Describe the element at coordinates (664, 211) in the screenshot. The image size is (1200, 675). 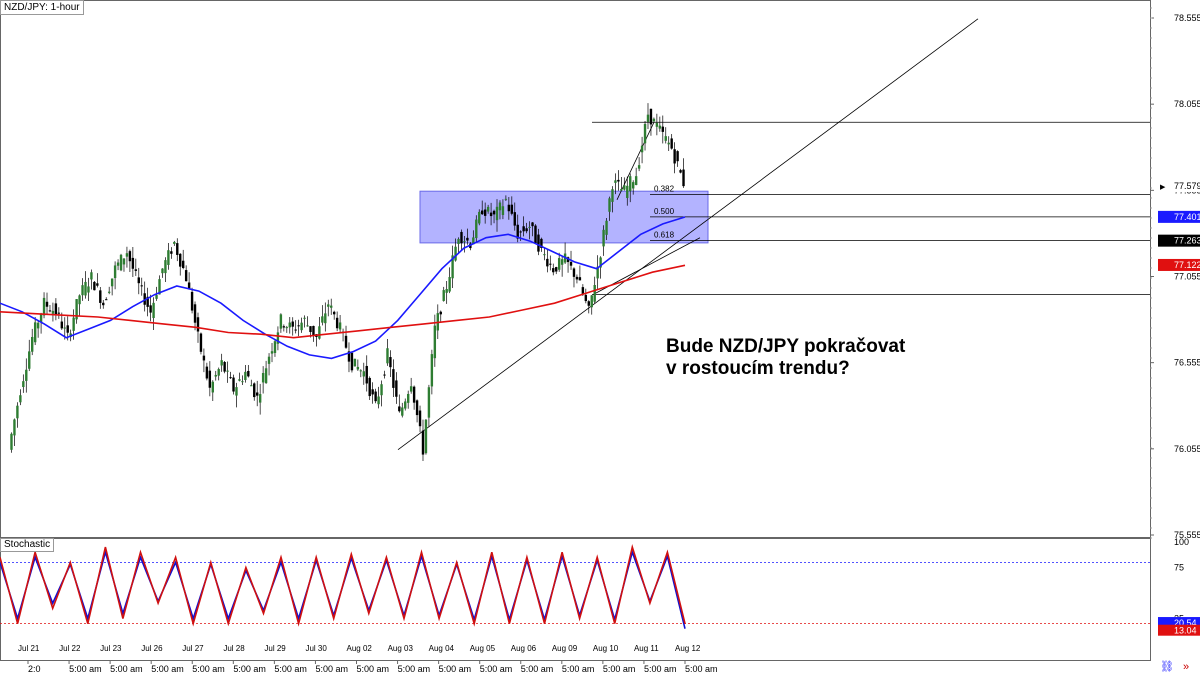
I see `fib-label: 0.500` at that location.